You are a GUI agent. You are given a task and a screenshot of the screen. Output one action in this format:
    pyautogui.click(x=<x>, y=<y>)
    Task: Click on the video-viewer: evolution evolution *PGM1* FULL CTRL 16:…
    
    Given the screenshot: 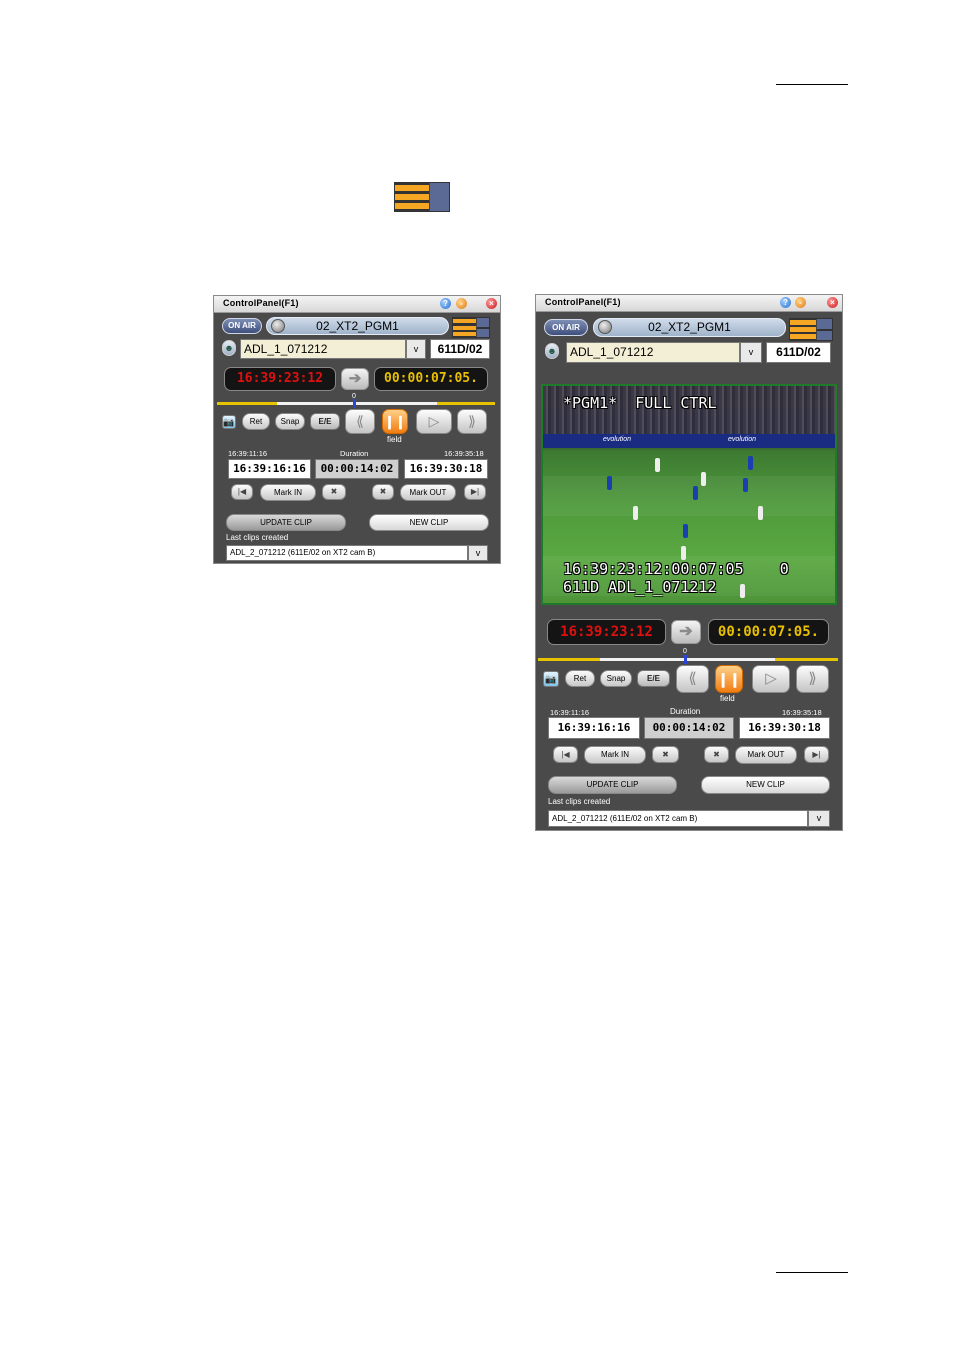 What is the action you would take?
    pyautogui.click(x=689, y=494)
    